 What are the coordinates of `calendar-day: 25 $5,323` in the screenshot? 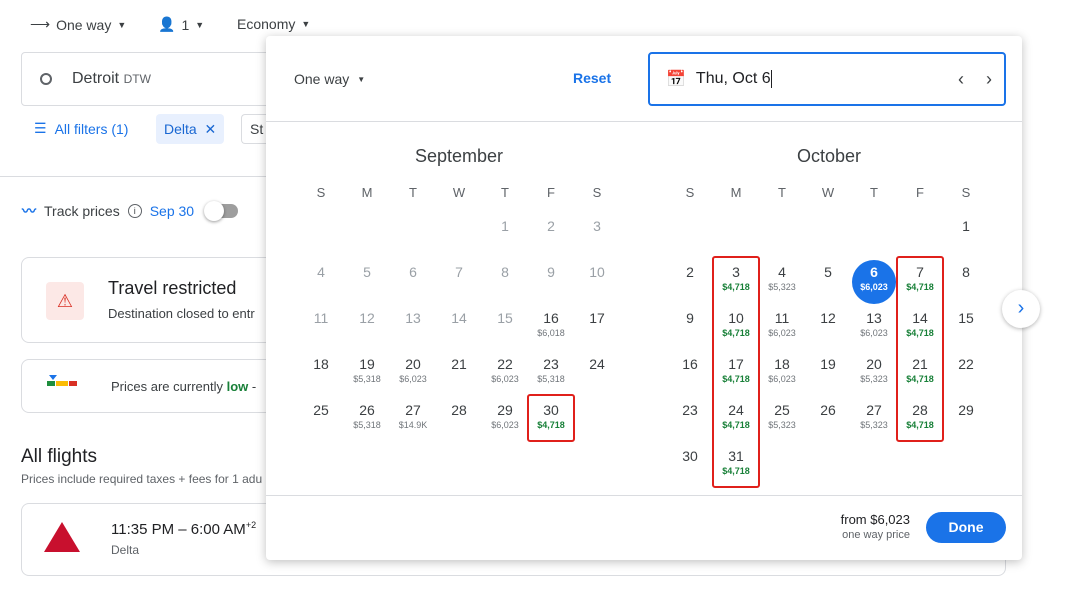 It's located at (782, 420).